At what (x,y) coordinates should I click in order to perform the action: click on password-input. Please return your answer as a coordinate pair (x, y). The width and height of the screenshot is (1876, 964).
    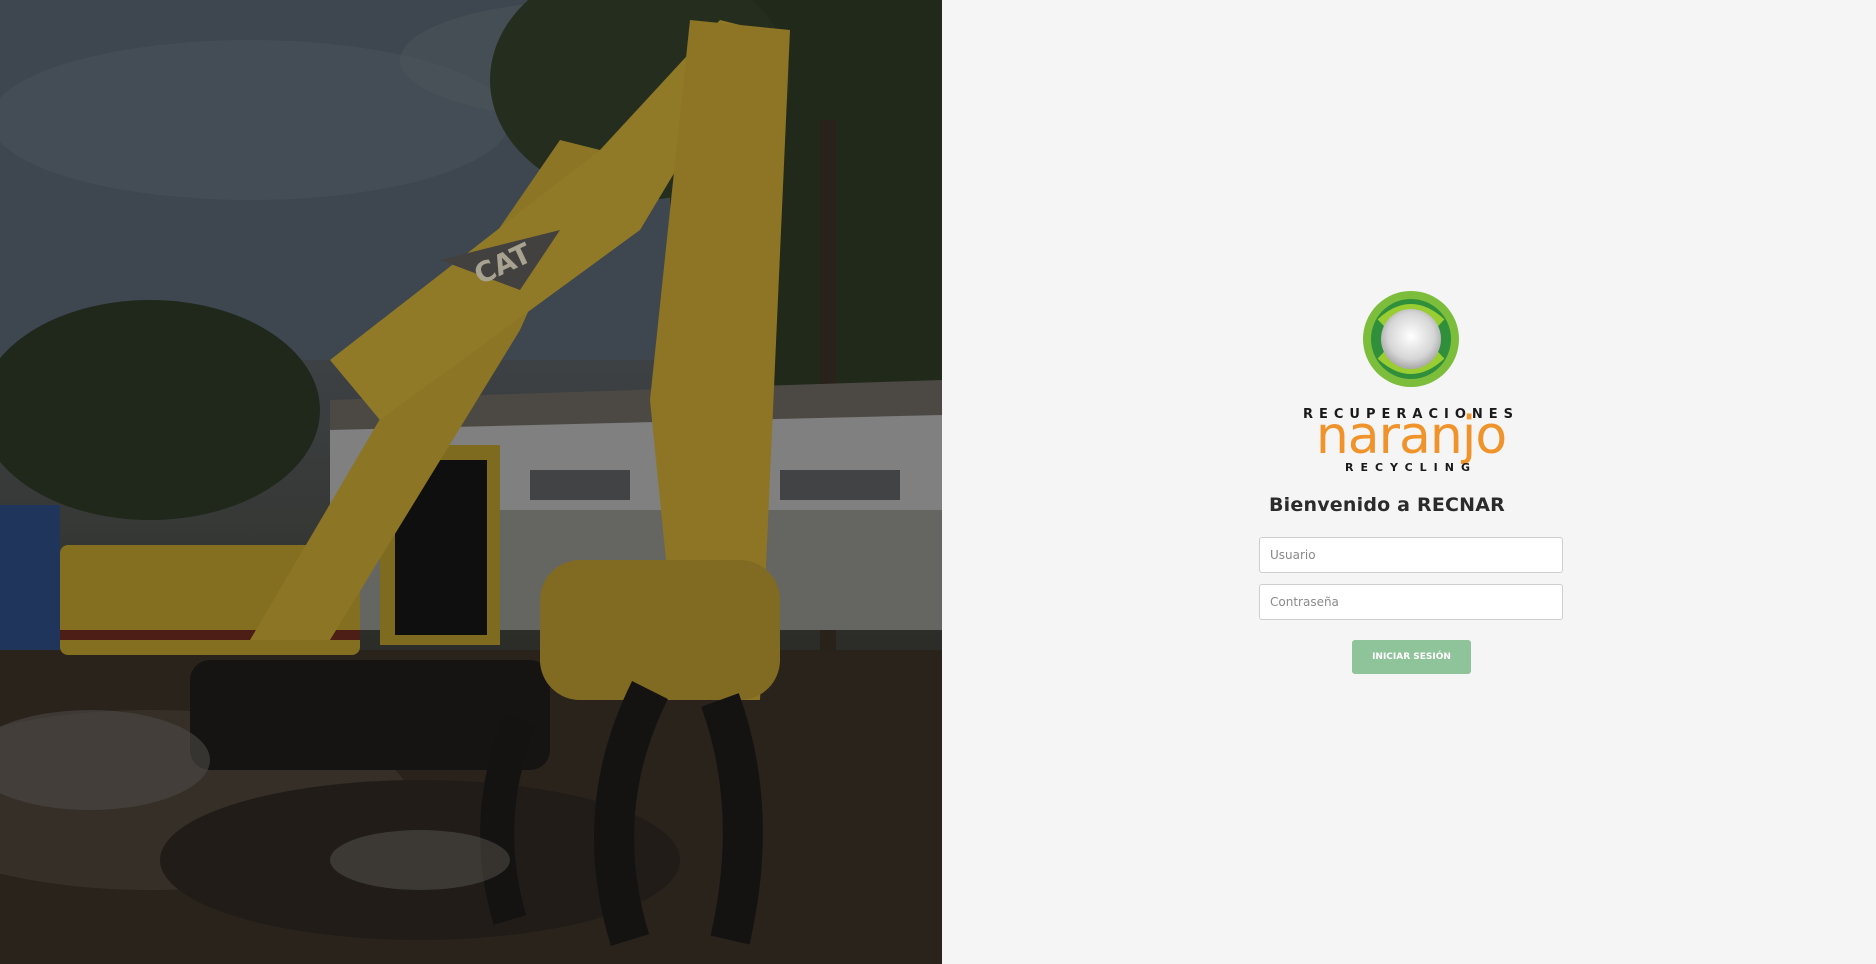
    Looking at the image, I should click on (1411, 602).